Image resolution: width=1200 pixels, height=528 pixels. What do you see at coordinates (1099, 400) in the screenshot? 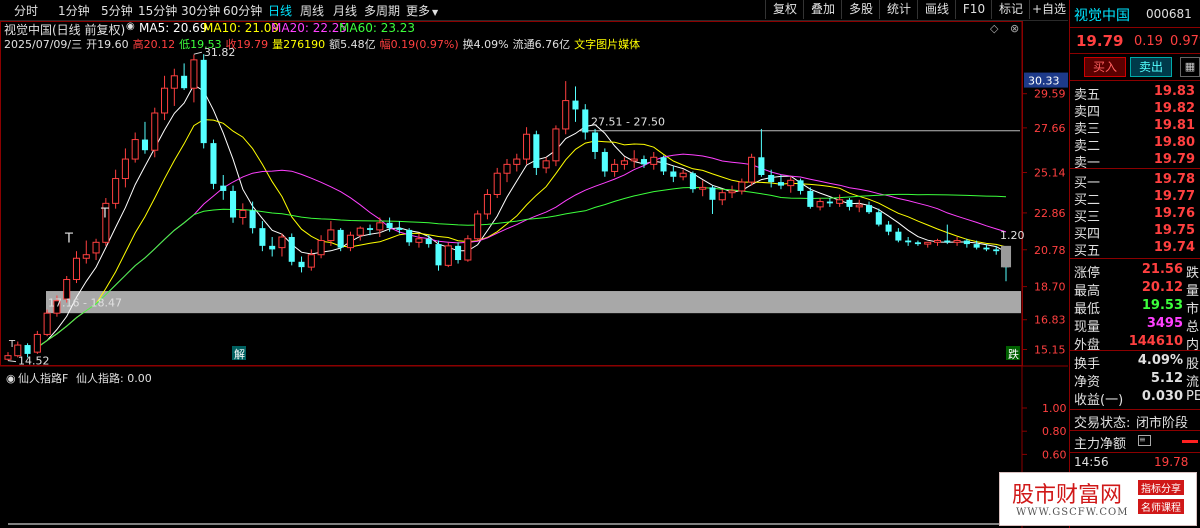
I see `stat2-row-label: 收益(一)` at bounding box center [1099, 400].